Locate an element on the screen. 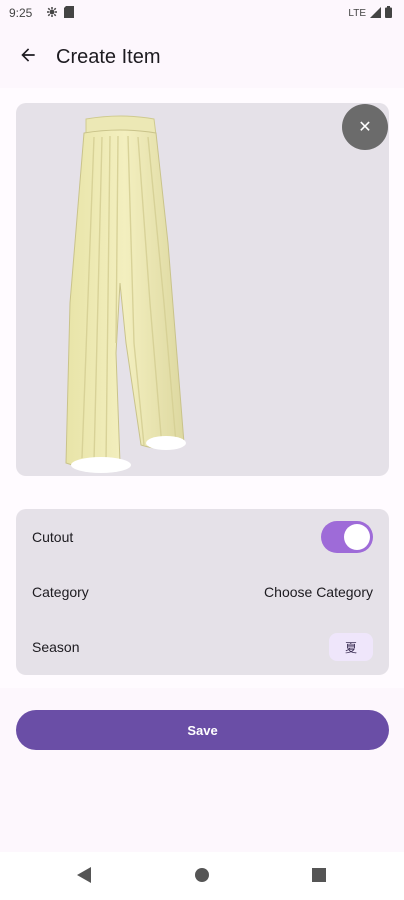 The width and height of the screenshot is (404, 900). season-chip: 夏 is located at coordinates (351, 647).